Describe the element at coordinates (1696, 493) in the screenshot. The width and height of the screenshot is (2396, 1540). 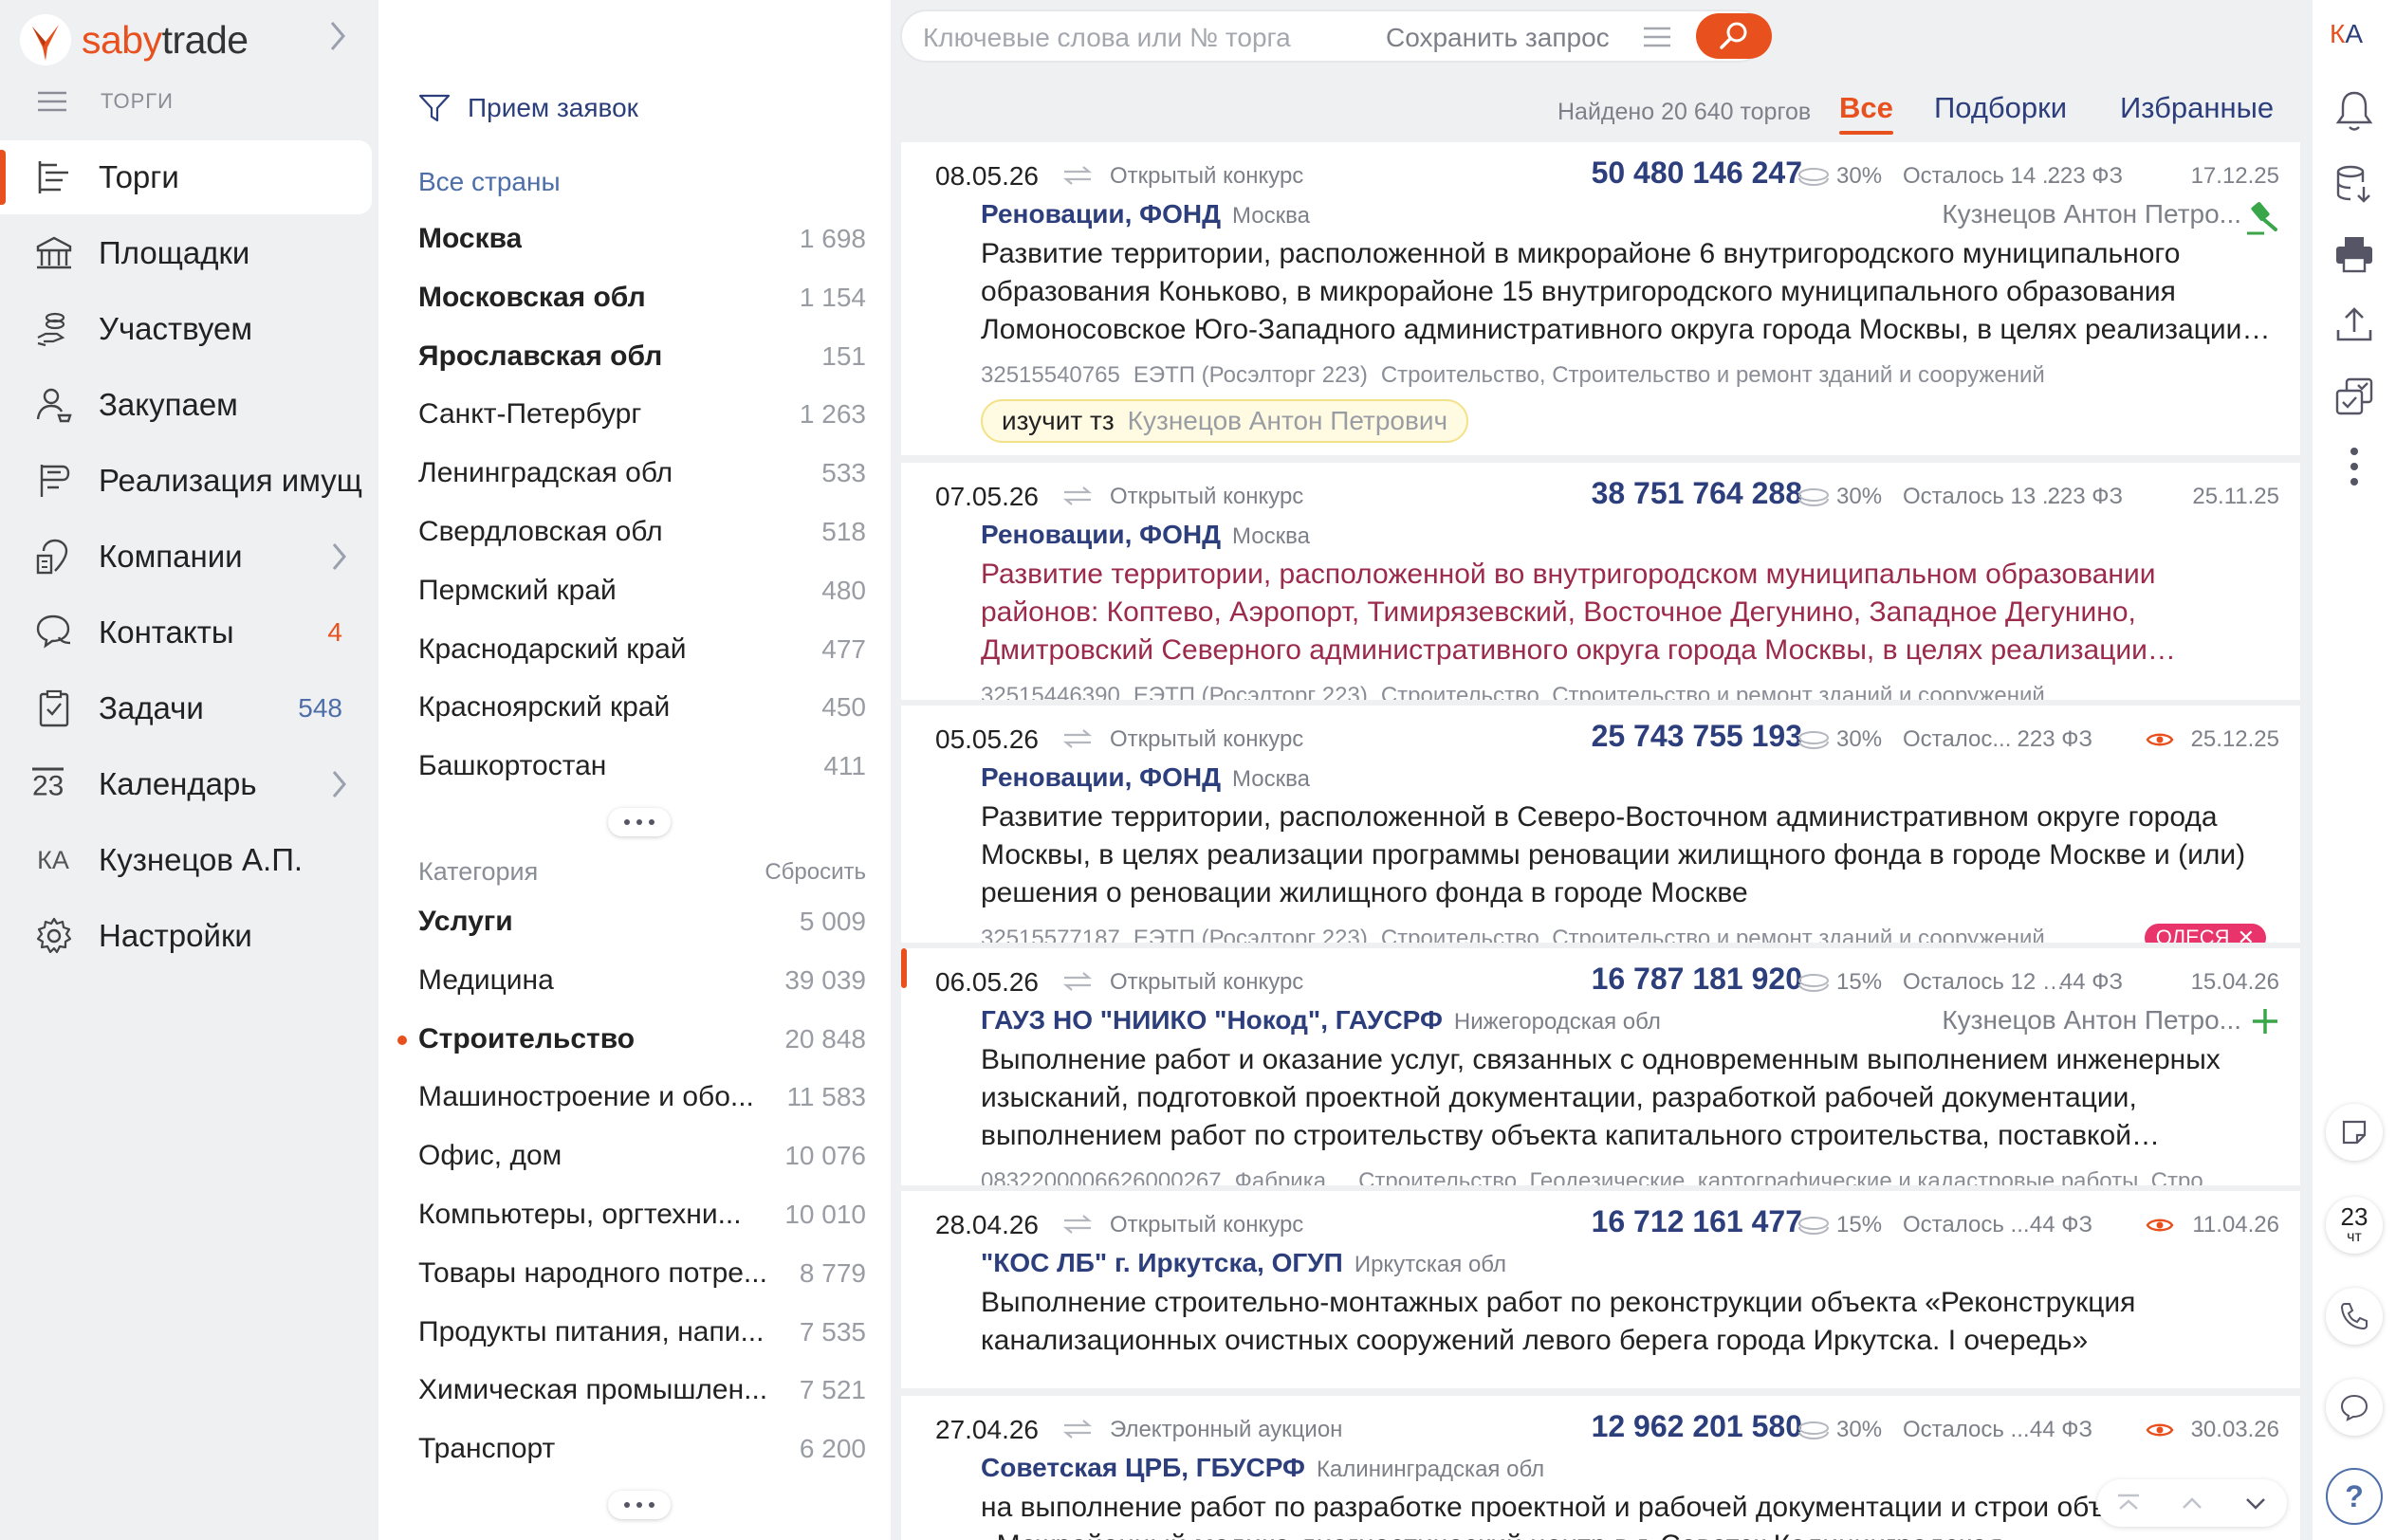
I see `tender-price: 38 751 764 288` at that location.